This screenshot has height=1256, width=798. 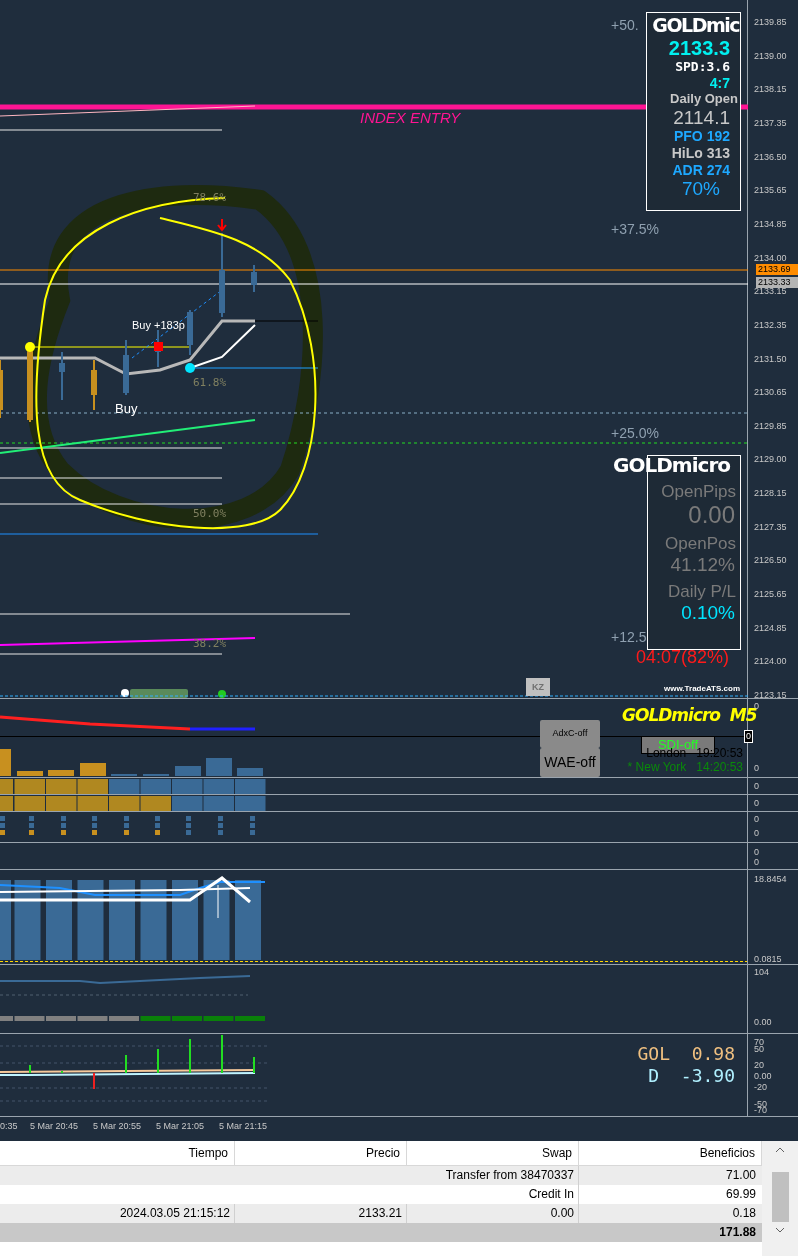 What do you see at coordinates (635, 433) in the screenshot?
I see `fib-label: +25.0%` at bounding box center [635, 433].